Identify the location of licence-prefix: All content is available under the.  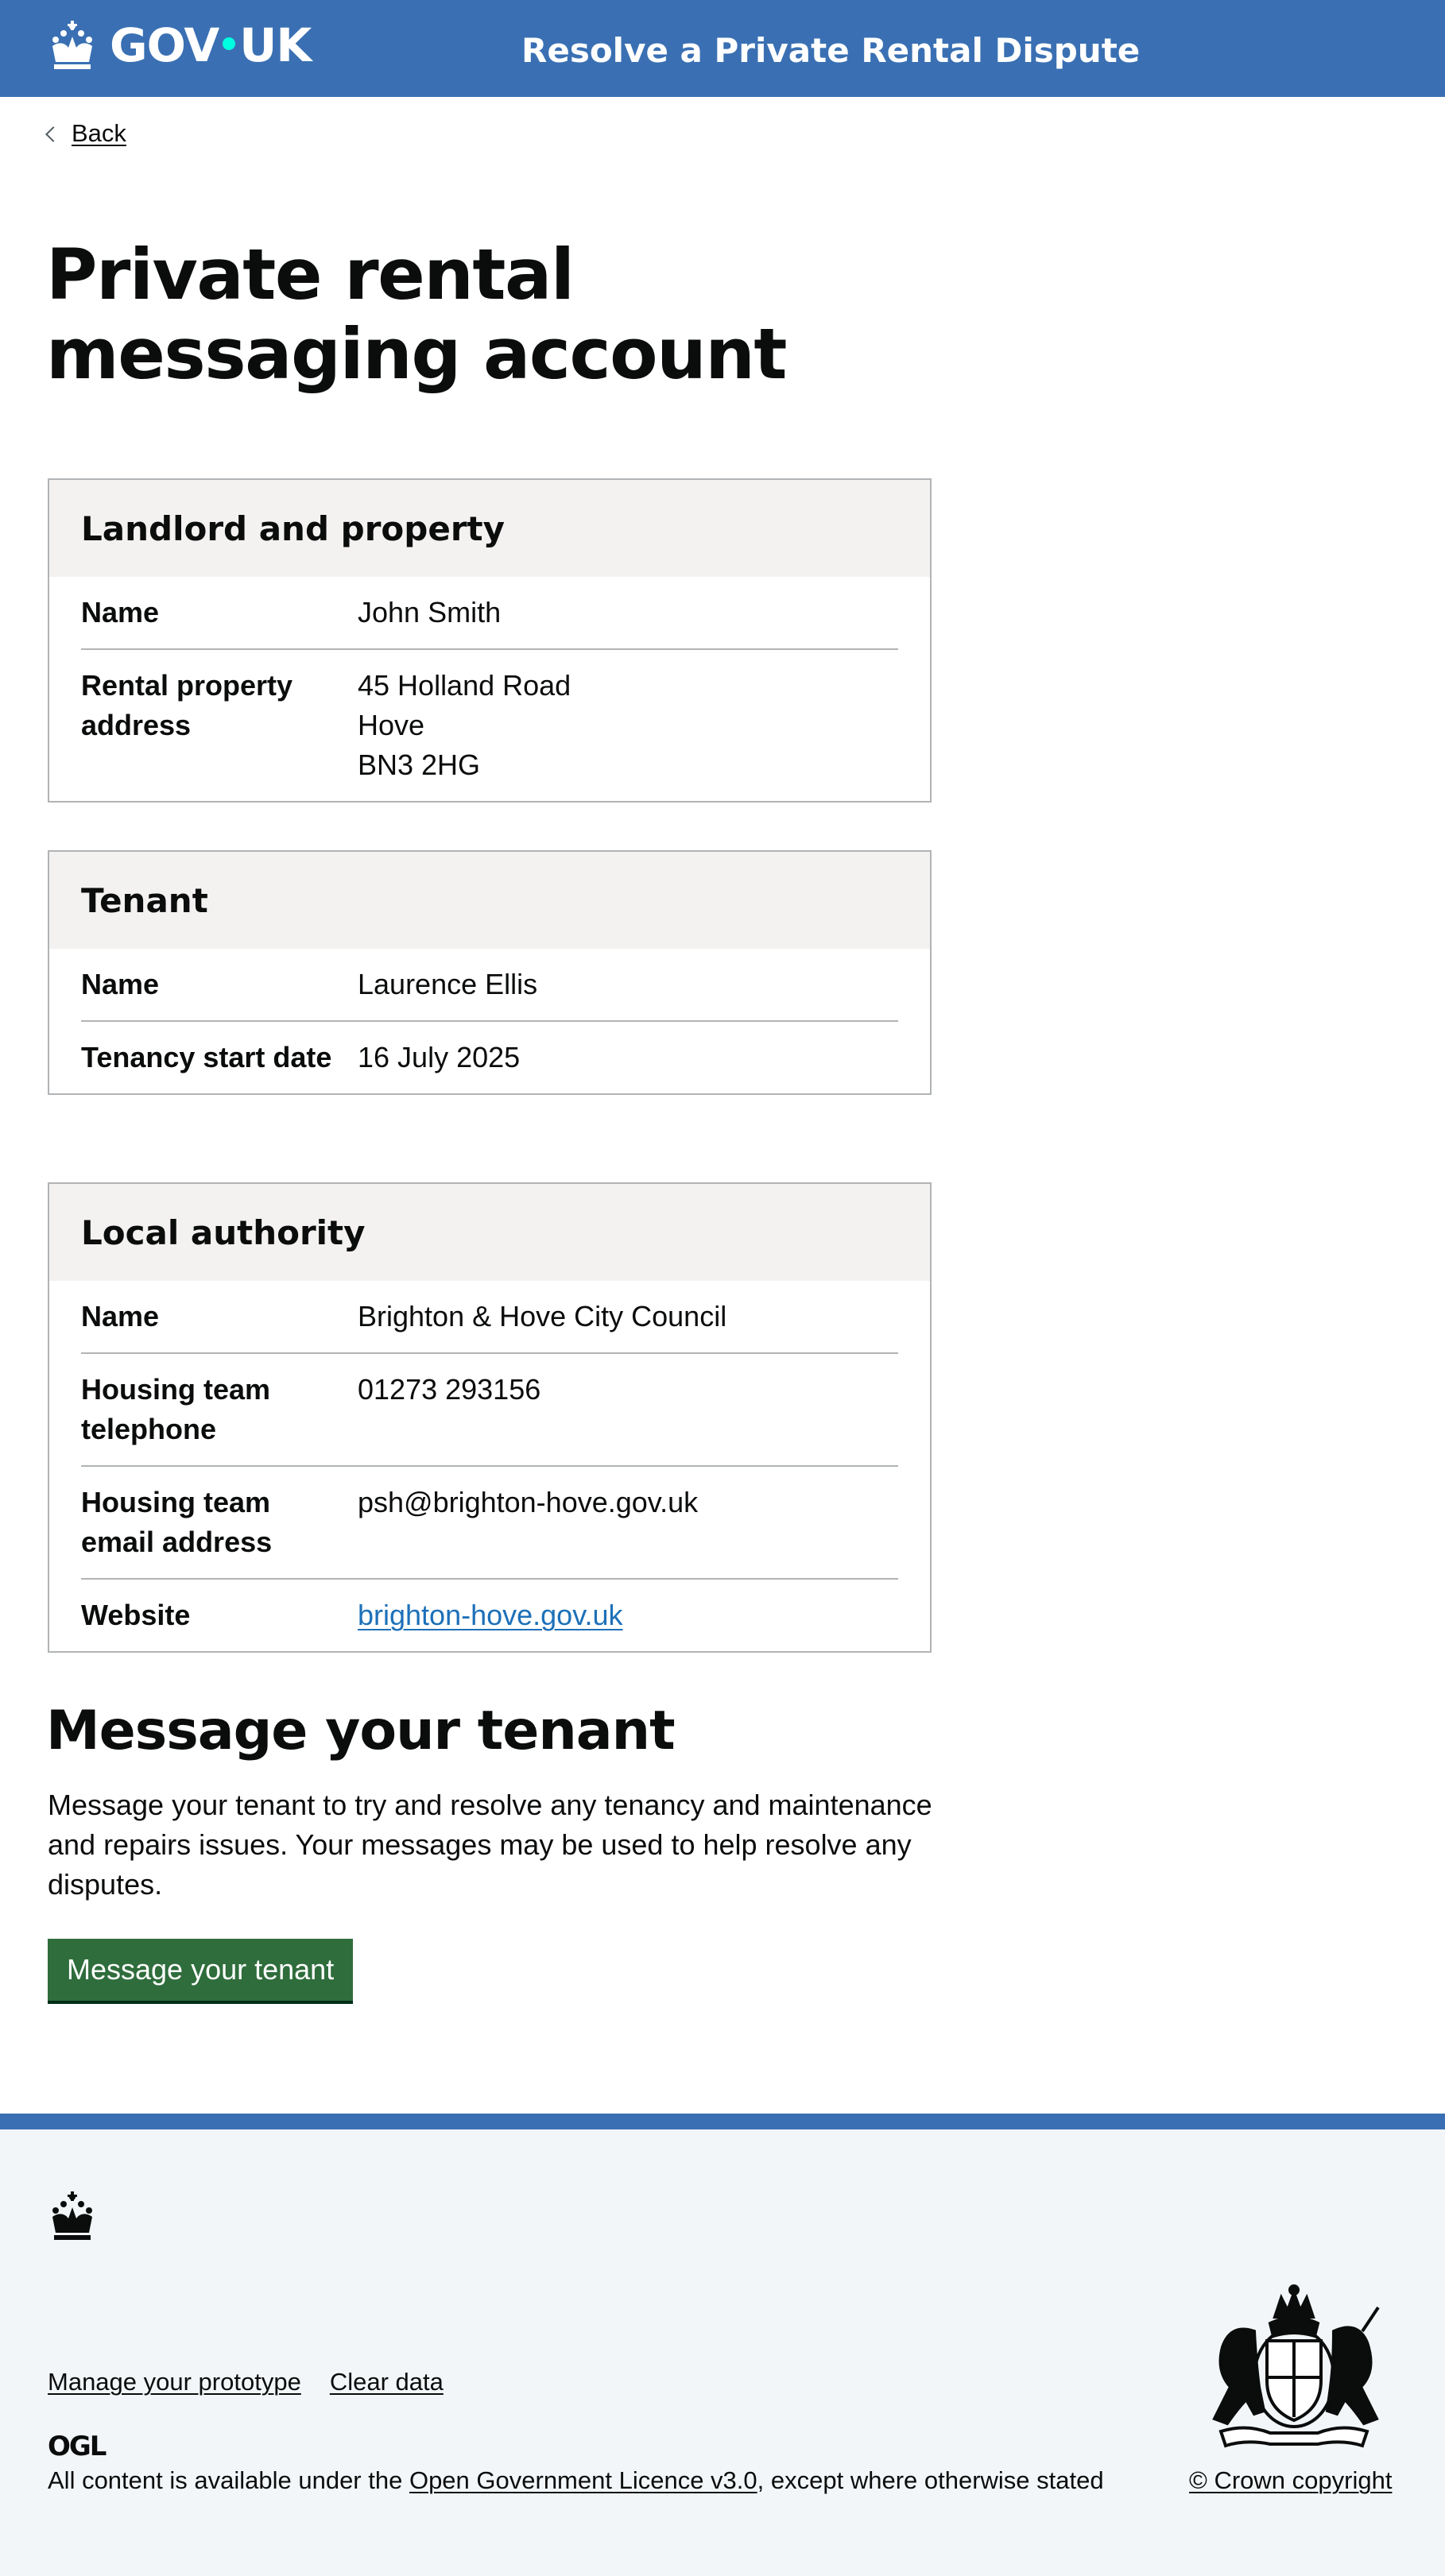
(228, 2480).